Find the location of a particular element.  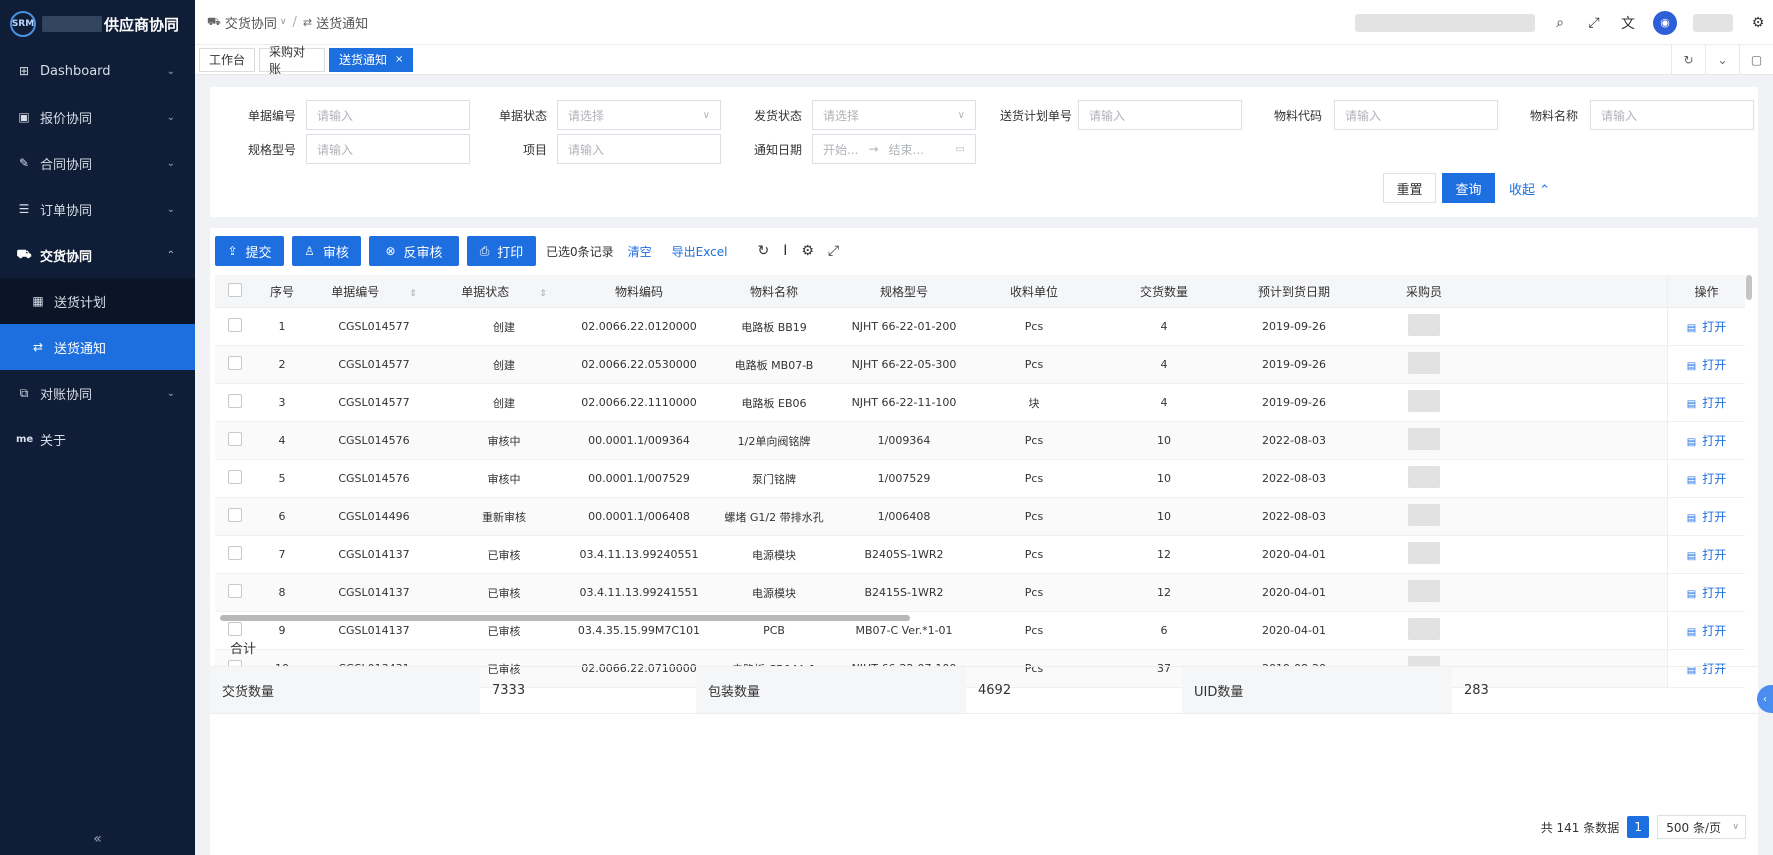

tab-reconcile: 采购对账 is located at coordinates (292, 60).